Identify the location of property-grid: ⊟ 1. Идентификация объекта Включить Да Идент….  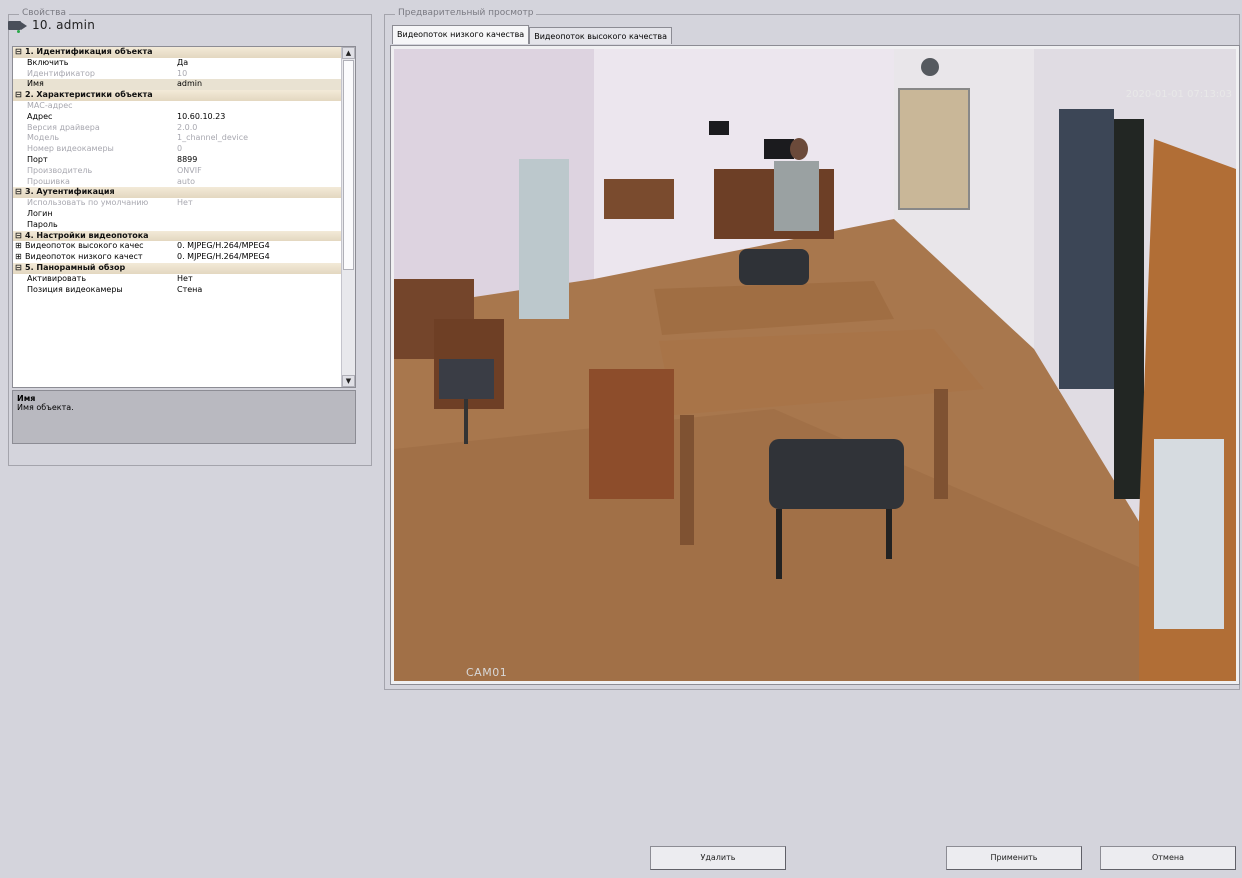
(184, 217).